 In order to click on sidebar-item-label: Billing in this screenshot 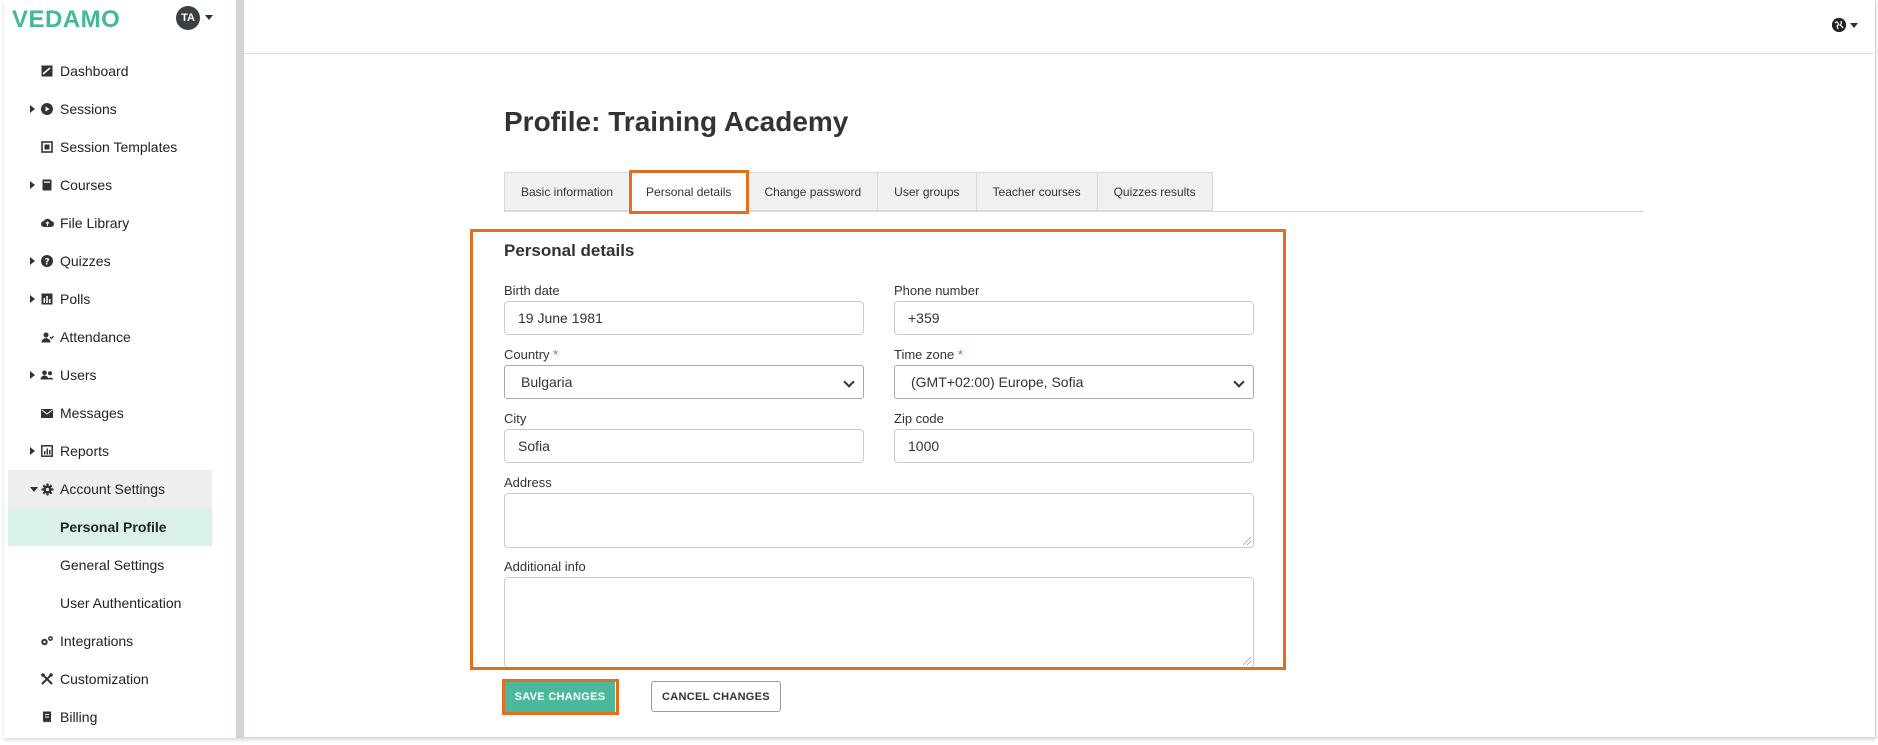, I will do `click(79, 717)`.